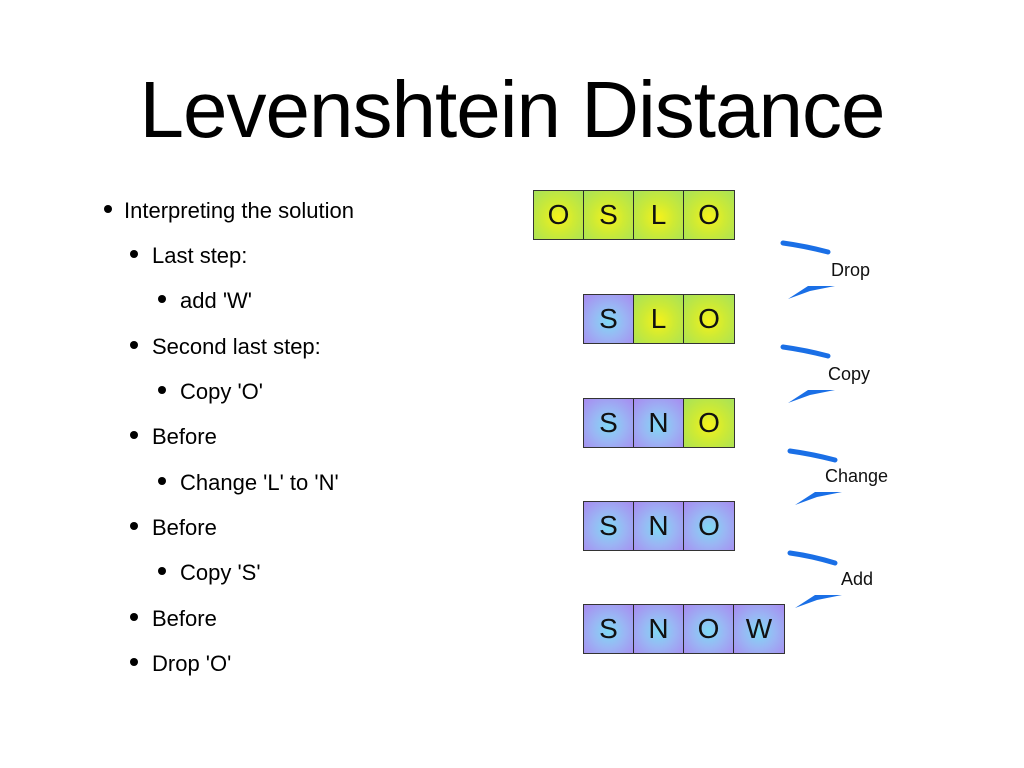  I want to click on operation-label: Add, so click(857, 579).